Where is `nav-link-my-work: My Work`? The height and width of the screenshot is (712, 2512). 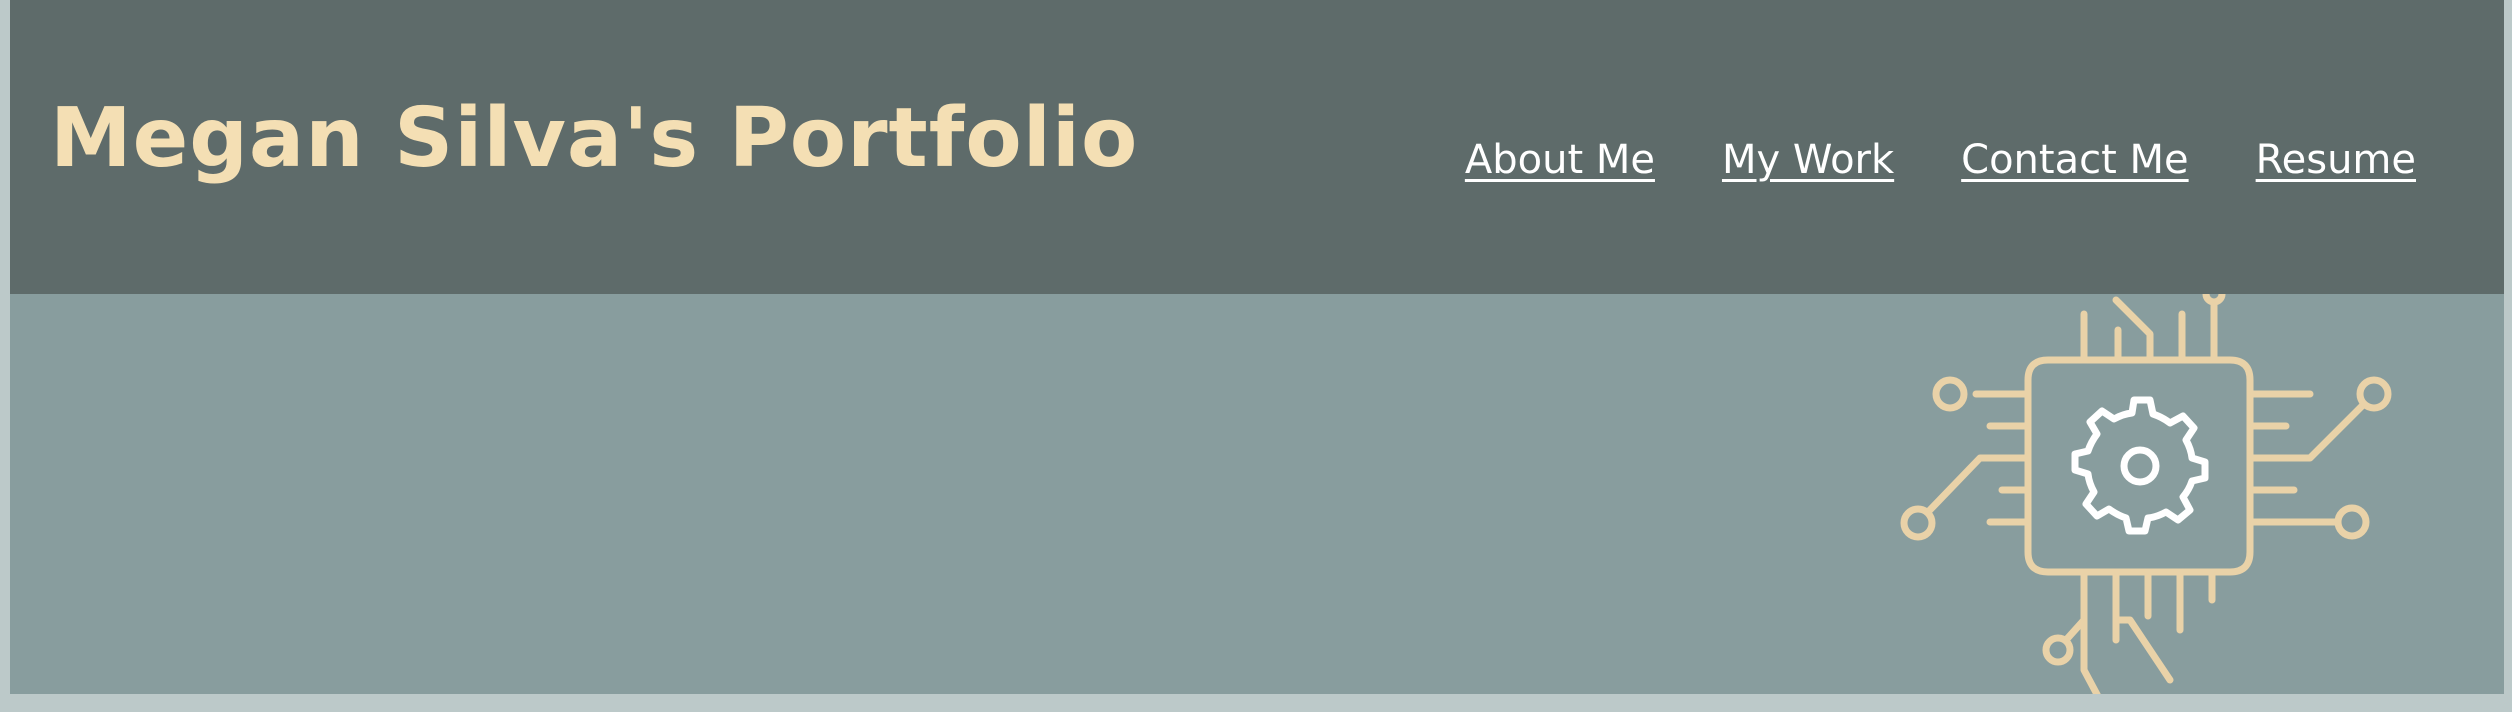 nav-link-my-work: My Work is located at coordinates (1808, 160).